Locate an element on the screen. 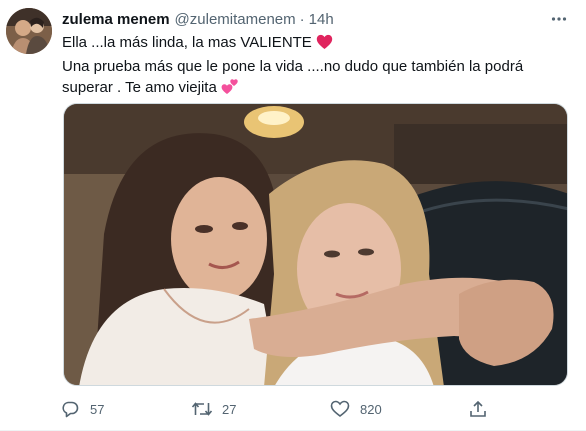 This screenshot has height=431, width=586. reply-button: 57 is located at coordinates (80, 409).